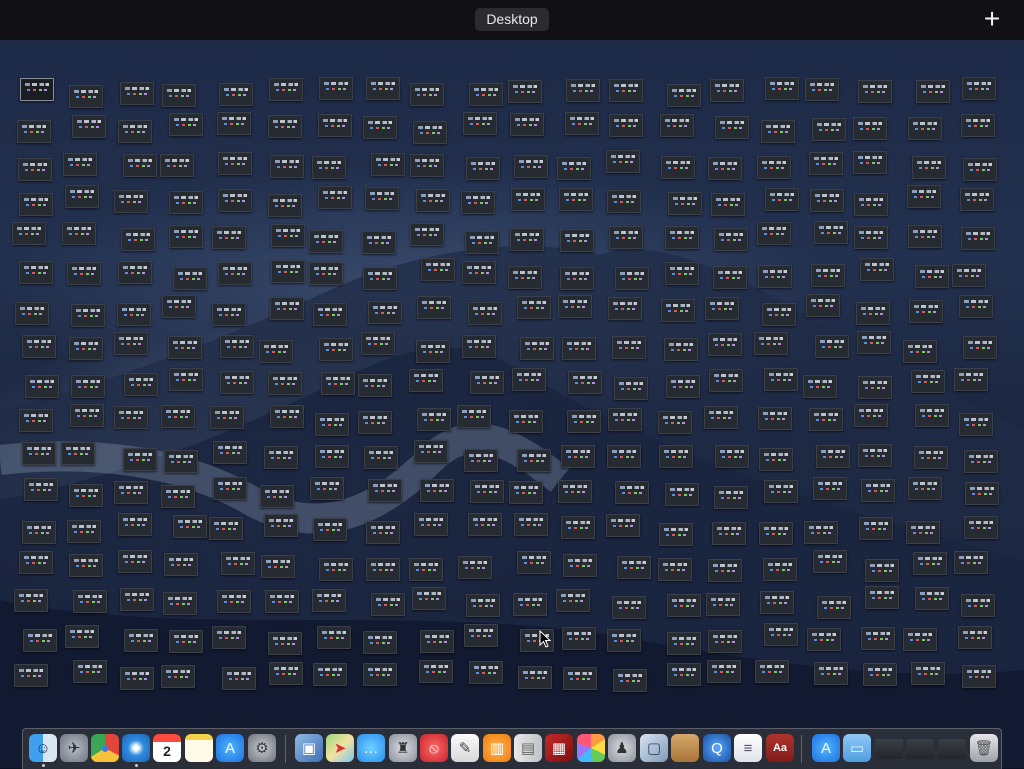 The image size is (1024, 769). Describe the element at coordinates (685, 748) in the screenshot. I see `notepad-icon` at that location.